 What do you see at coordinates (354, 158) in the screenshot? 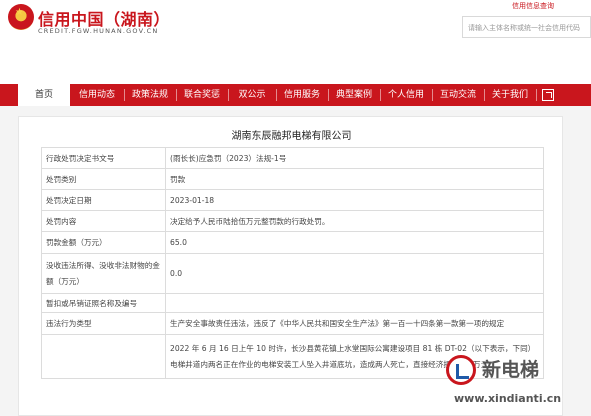
I see `row-value: (雨长长)应急罚（2023）法规-1号` at bounding box center [354, 158].